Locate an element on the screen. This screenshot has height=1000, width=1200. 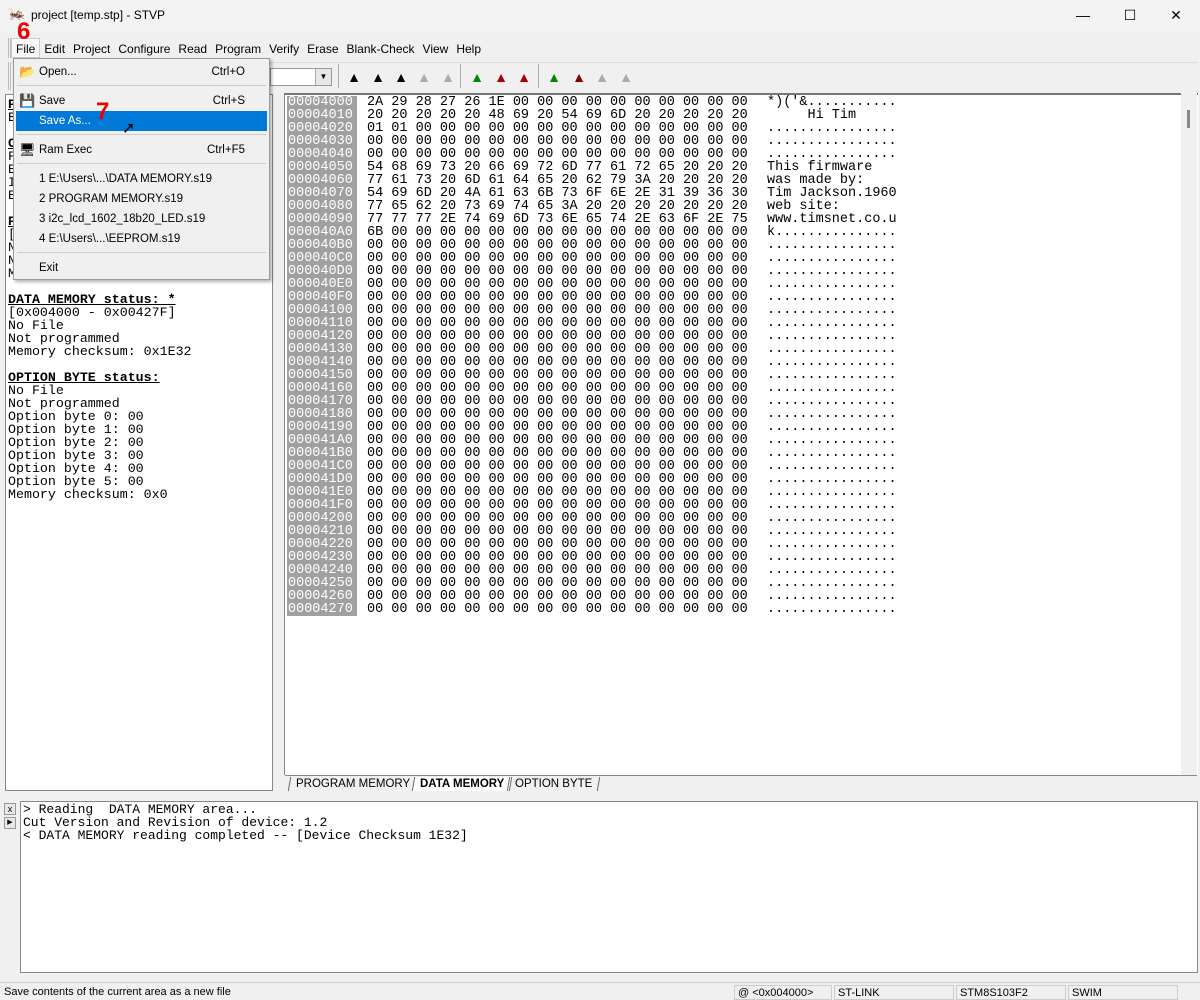
verify-dual-icon: ▲ is located at coordinates (602, 77).